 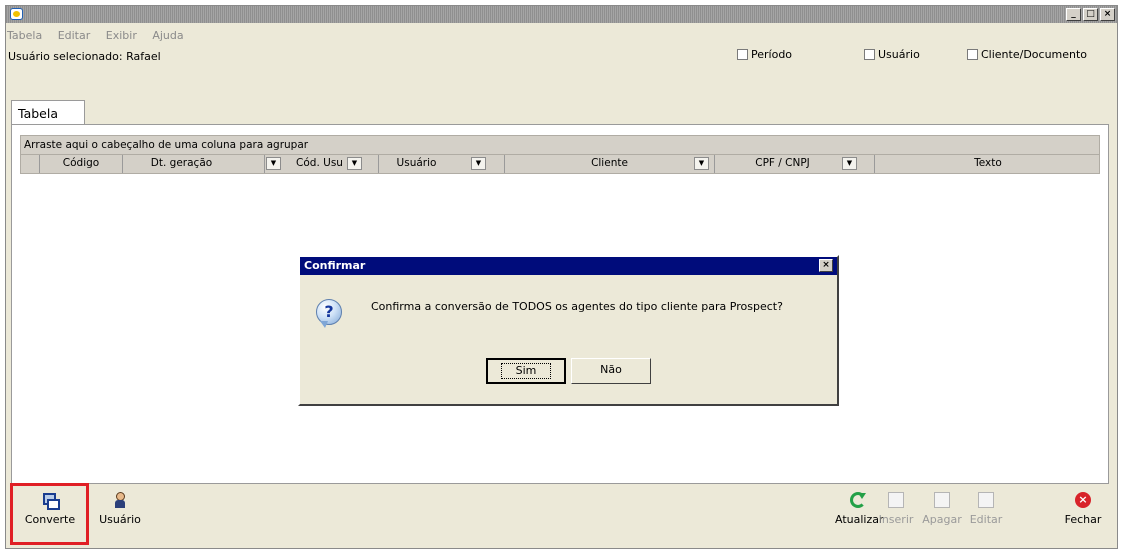 I want to click on inserir-label: Inserir, so click(x=896, y=519).